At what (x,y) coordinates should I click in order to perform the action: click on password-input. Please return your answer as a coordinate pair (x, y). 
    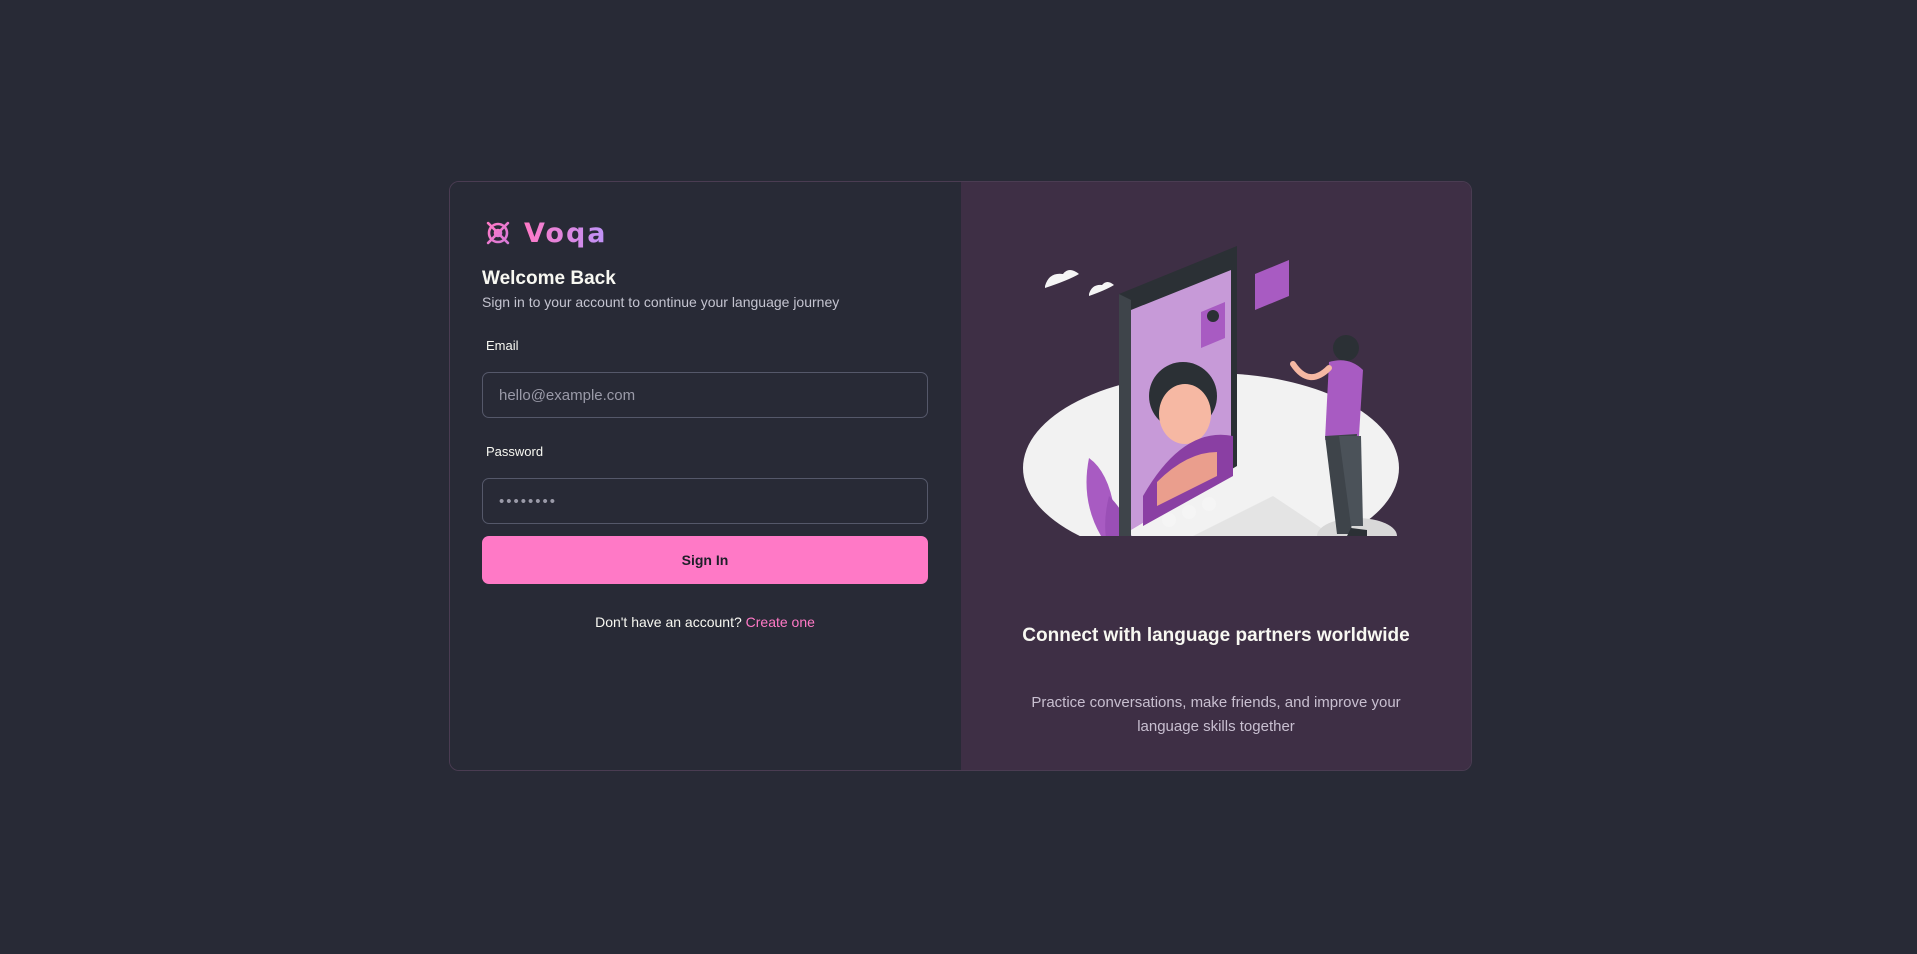
    Looking at the image, I should click on (705, 501).